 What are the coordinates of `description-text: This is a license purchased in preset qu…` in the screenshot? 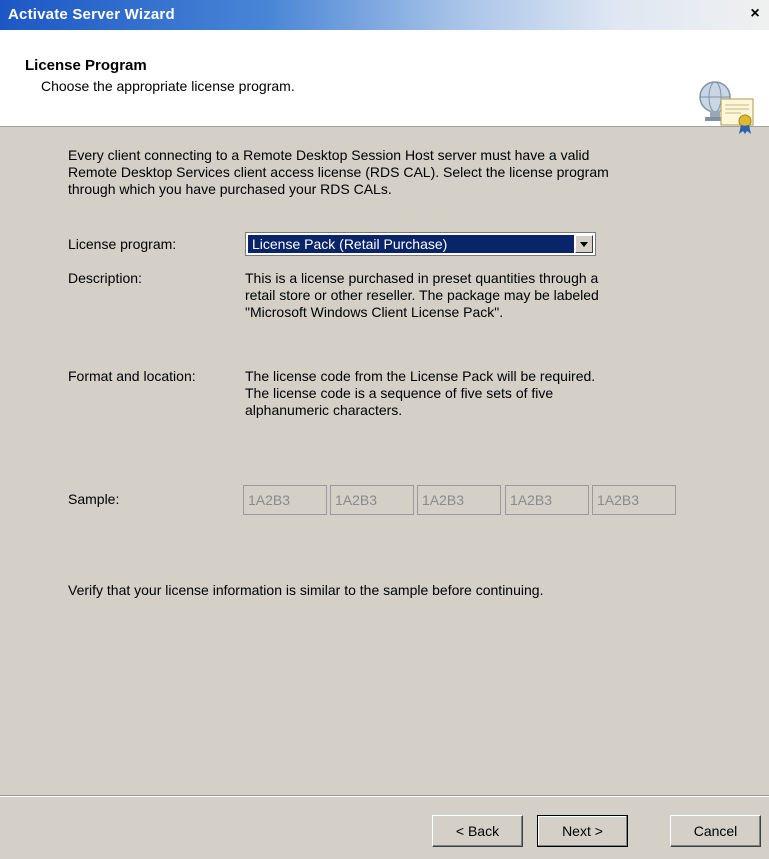 It's located at (455, 295).